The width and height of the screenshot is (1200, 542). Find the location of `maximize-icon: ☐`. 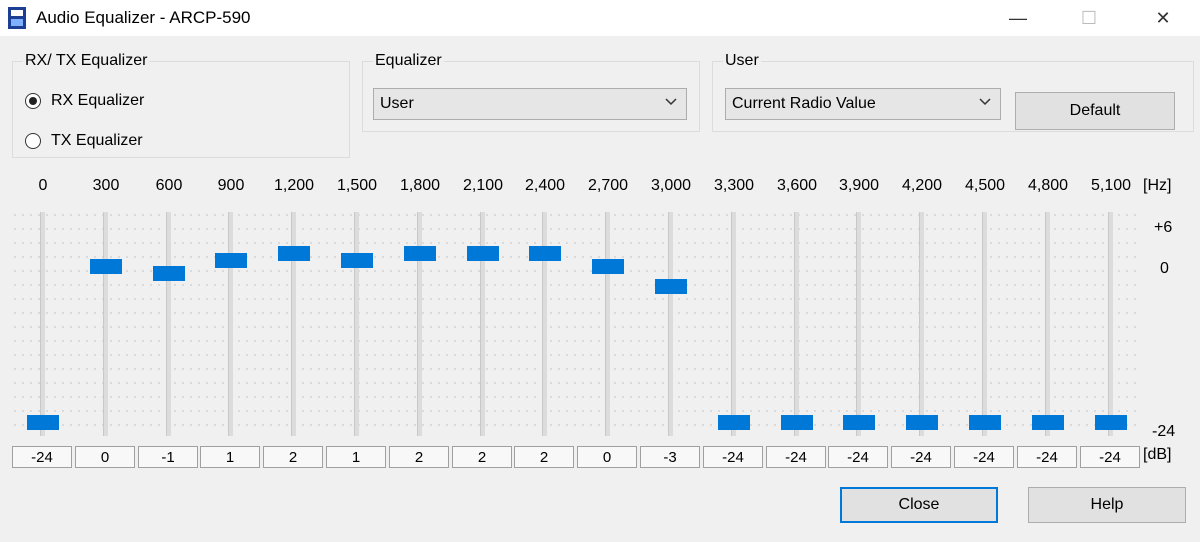

maximize-icon: ☐ is located at coordinates (1089, 17).